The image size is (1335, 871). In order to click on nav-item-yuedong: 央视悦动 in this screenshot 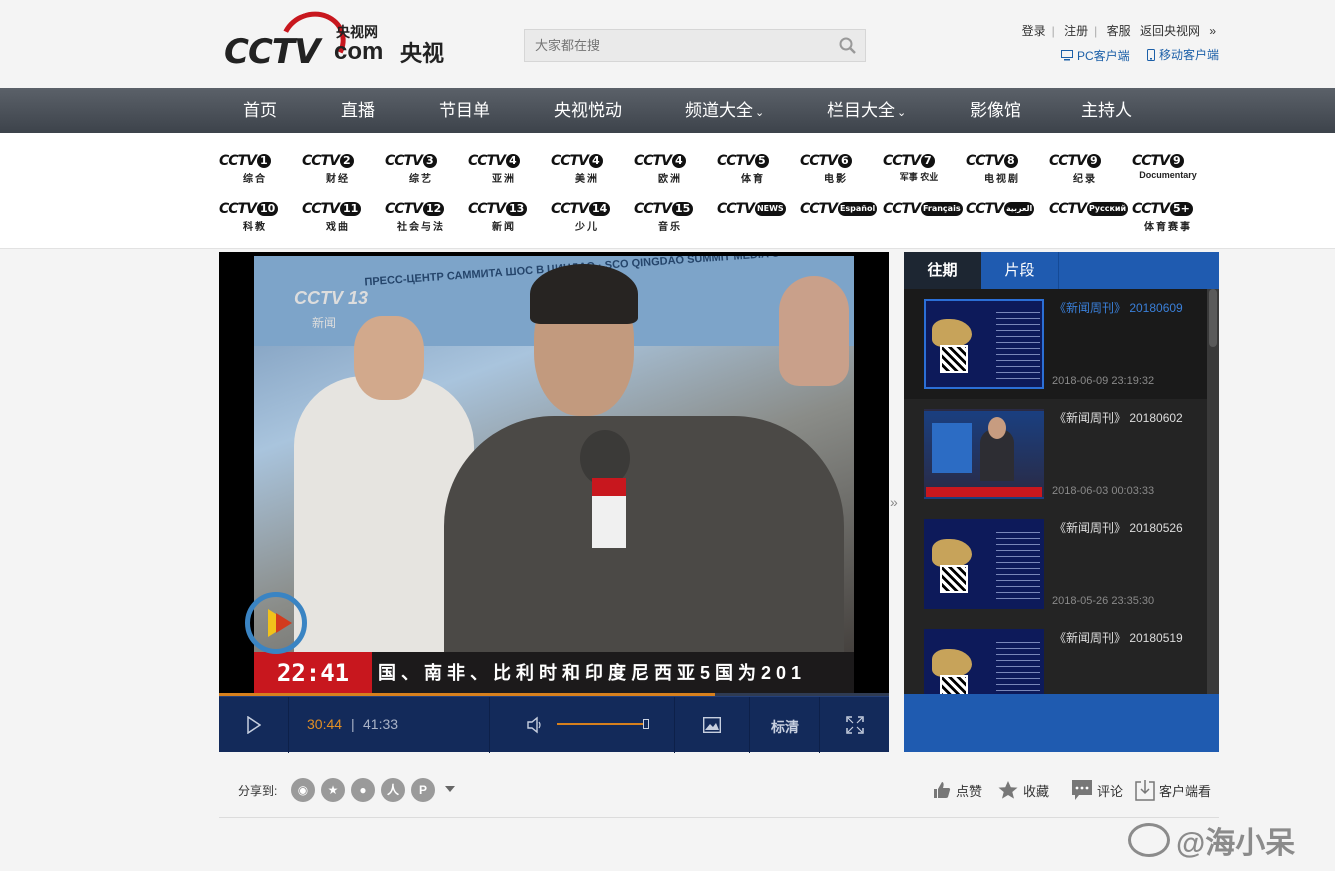, I will do `click(588, 110)`.